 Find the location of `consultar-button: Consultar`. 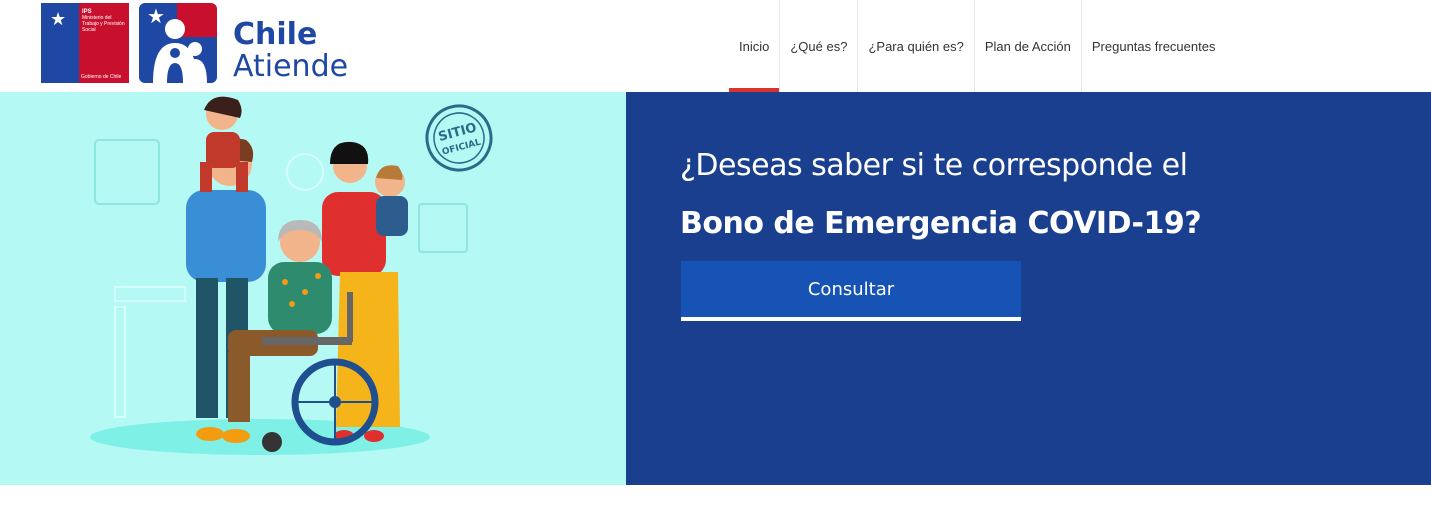

consultar-button: Consultar is located at coordinates (851, 291).